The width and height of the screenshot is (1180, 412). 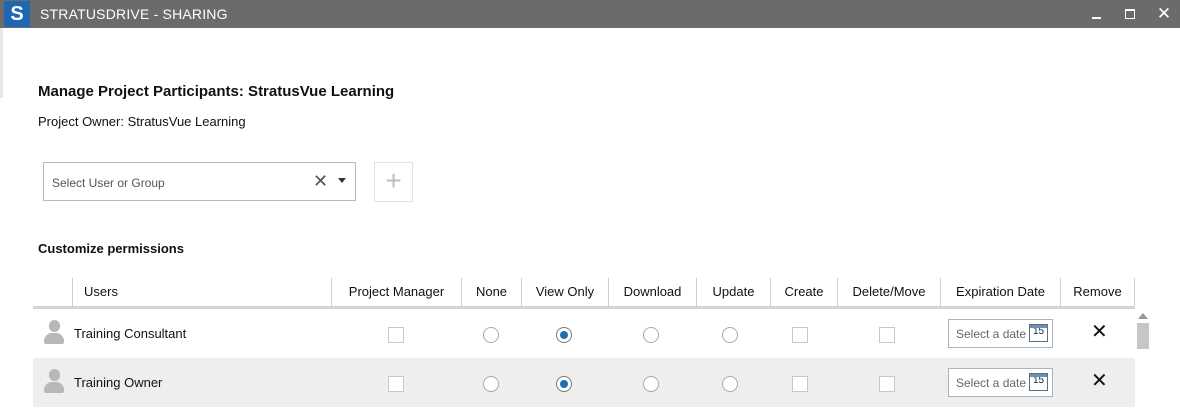 I want to click on column-header-update: Update, so click(x=733, y=292).